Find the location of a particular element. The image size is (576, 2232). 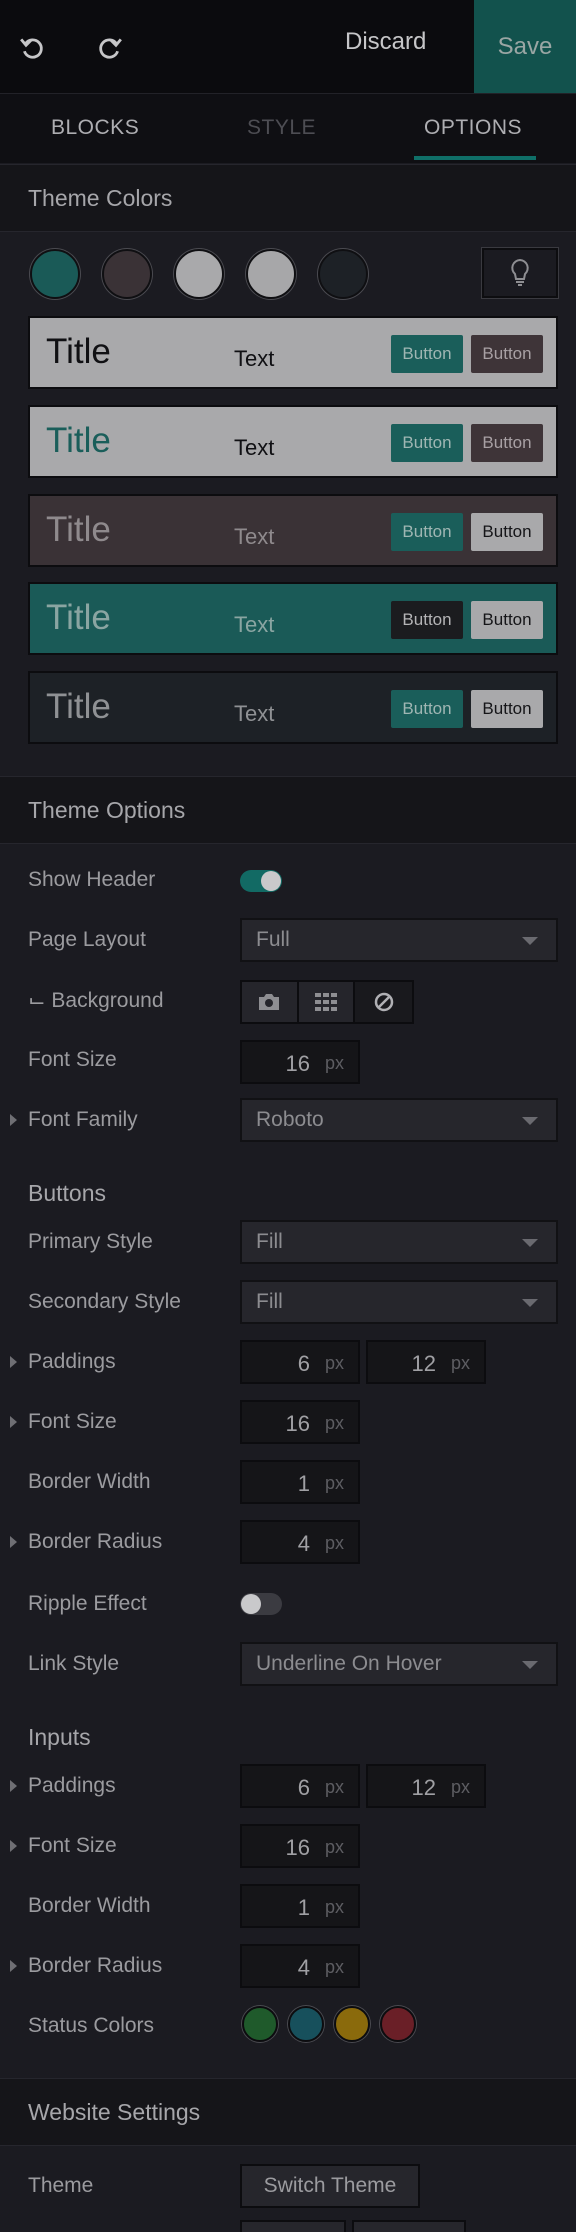

font-family-label: Font Family is located at coordinates (74, 1120).